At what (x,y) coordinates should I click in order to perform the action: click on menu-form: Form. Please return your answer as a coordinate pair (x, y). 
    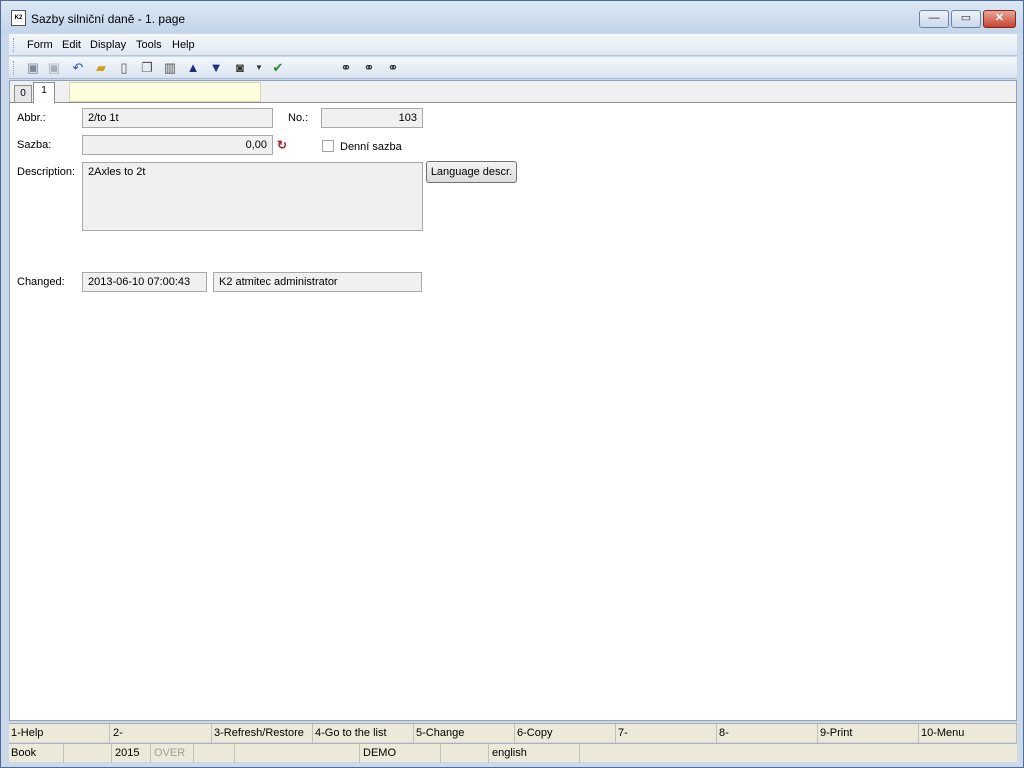
    Looking at the image, I should click on (40, 45).